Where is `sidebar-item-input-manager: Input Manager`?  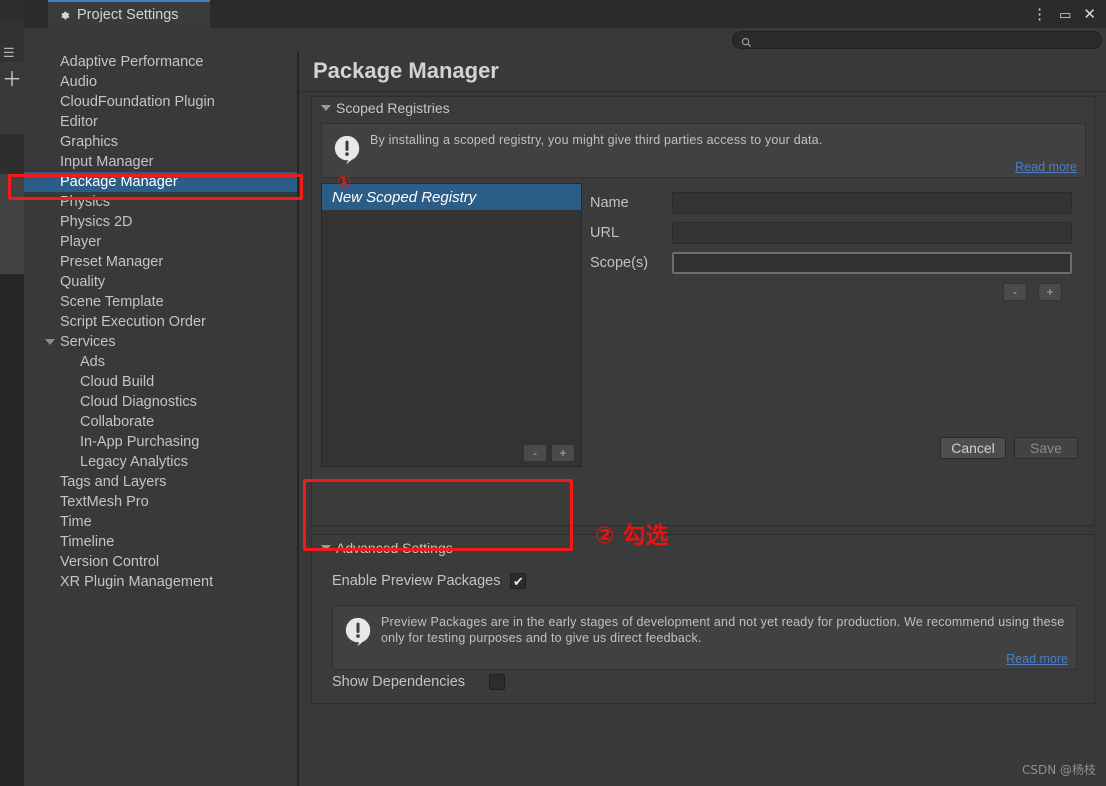
sidebar-item-input-manager: Input Manager is located at coordinates (160, 162).